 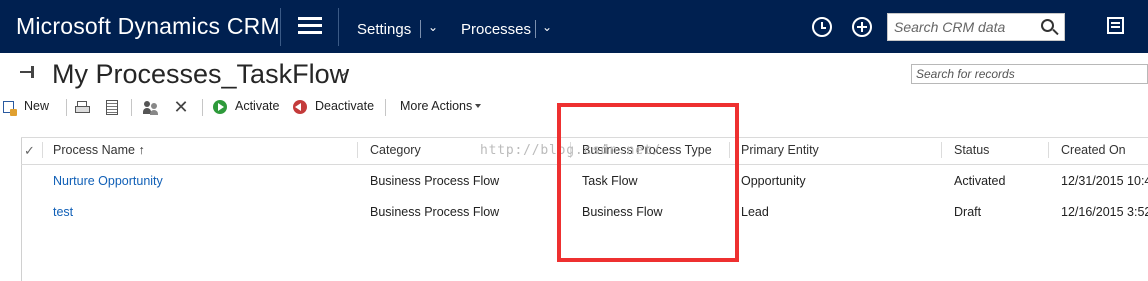 I want to click on app-brand: Microsoft Dynamics CRM, so click(x=148, y=26).